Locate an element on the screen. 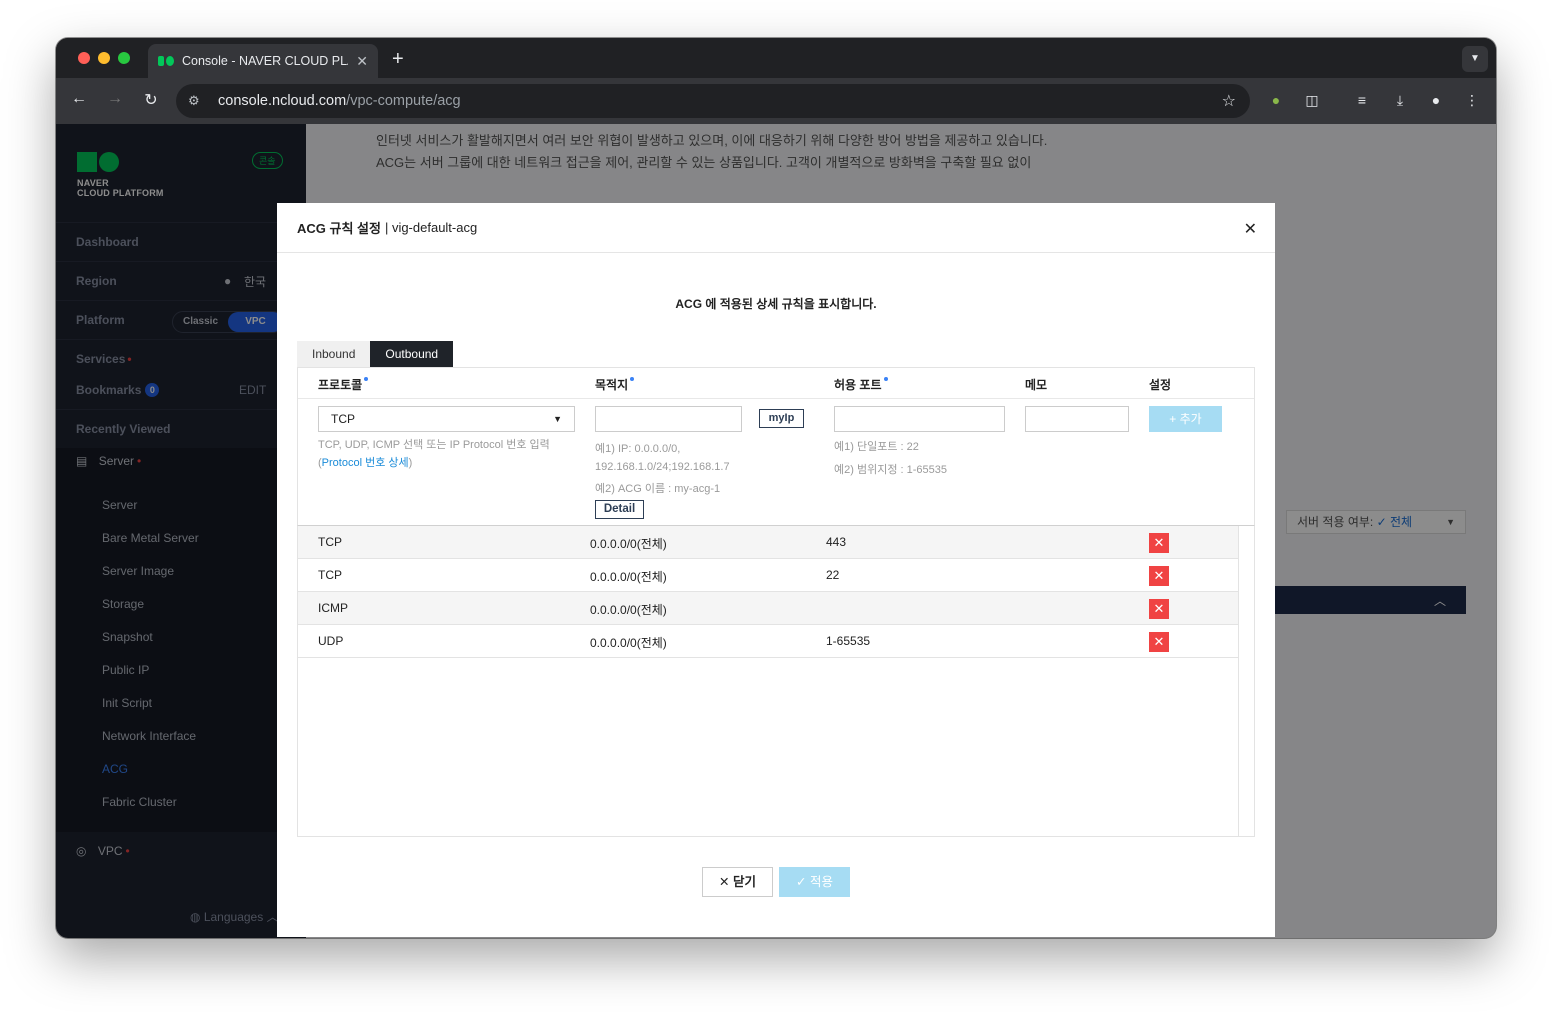 The height and width of the screenshot is (1012, 1552). rule-protocol: ICMP is located at coordinates (333, 608).